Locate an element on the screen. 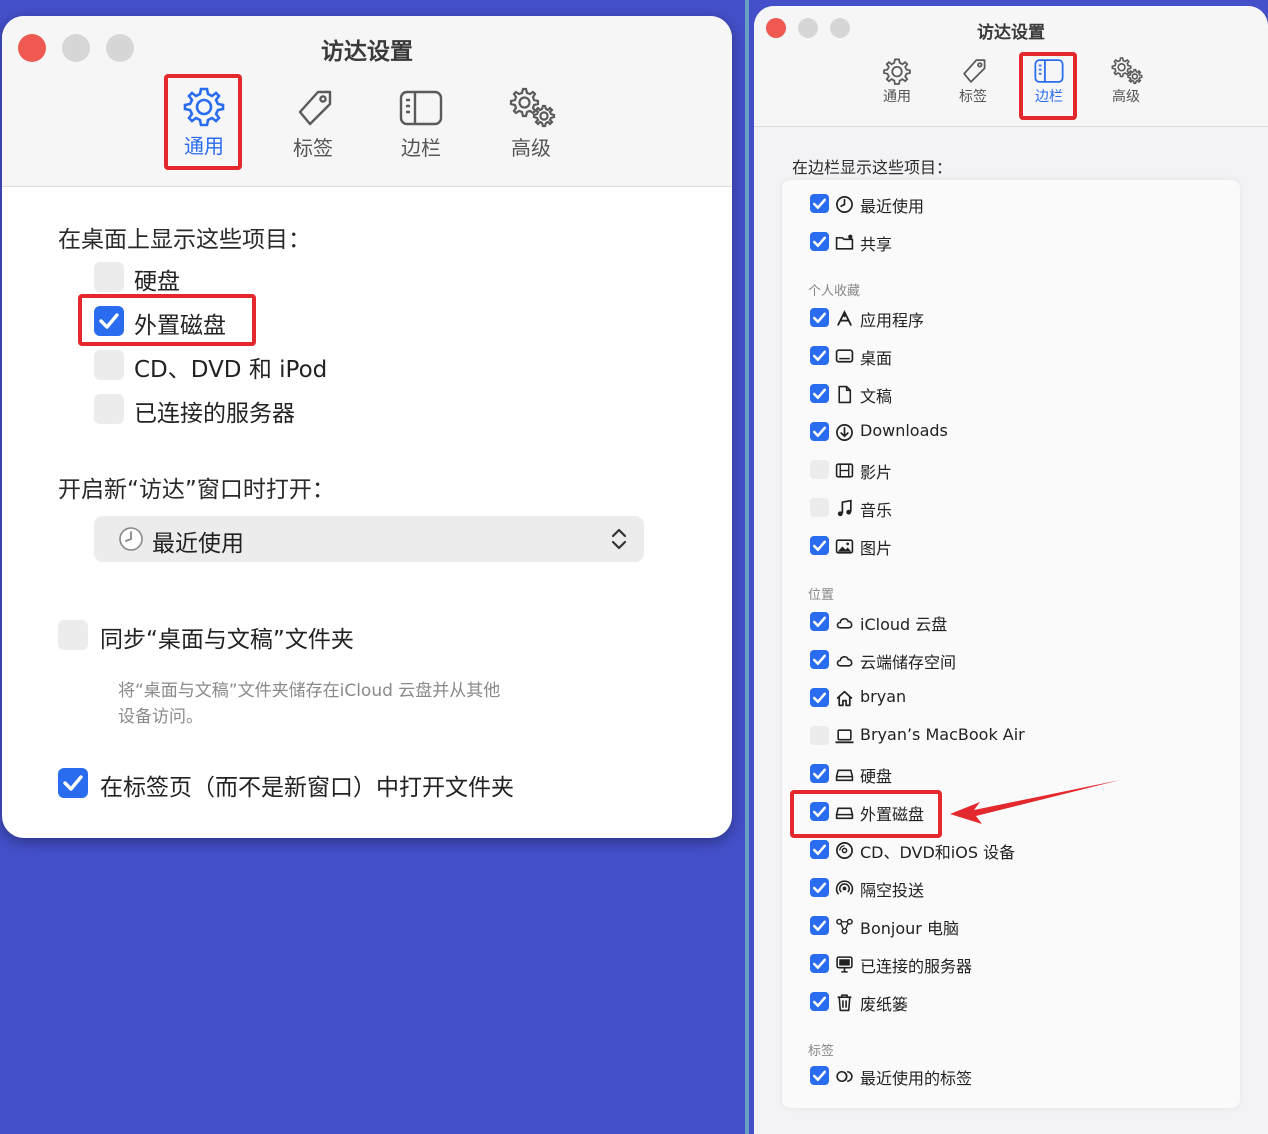 The width and height of the screenshot is (1268, 1134). trash-icon is located at coordinates (844, 1004).